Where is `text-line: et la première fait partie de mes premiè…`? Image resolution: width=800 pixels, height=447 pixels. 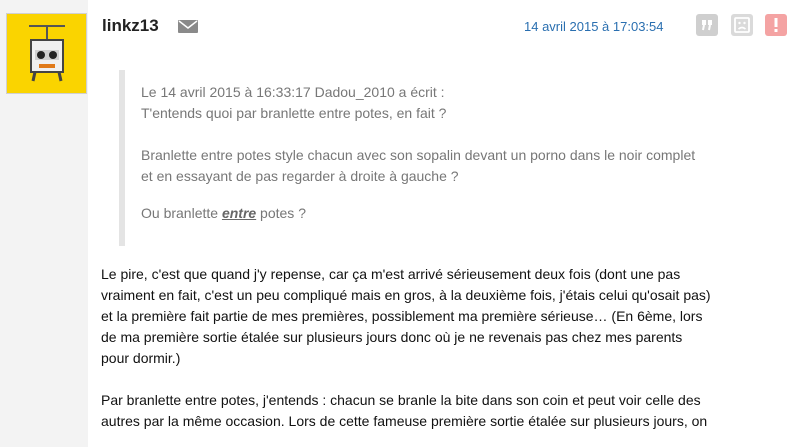
text-line: et la première fait partie de mes premiè… is located at coordinates (402, 316).